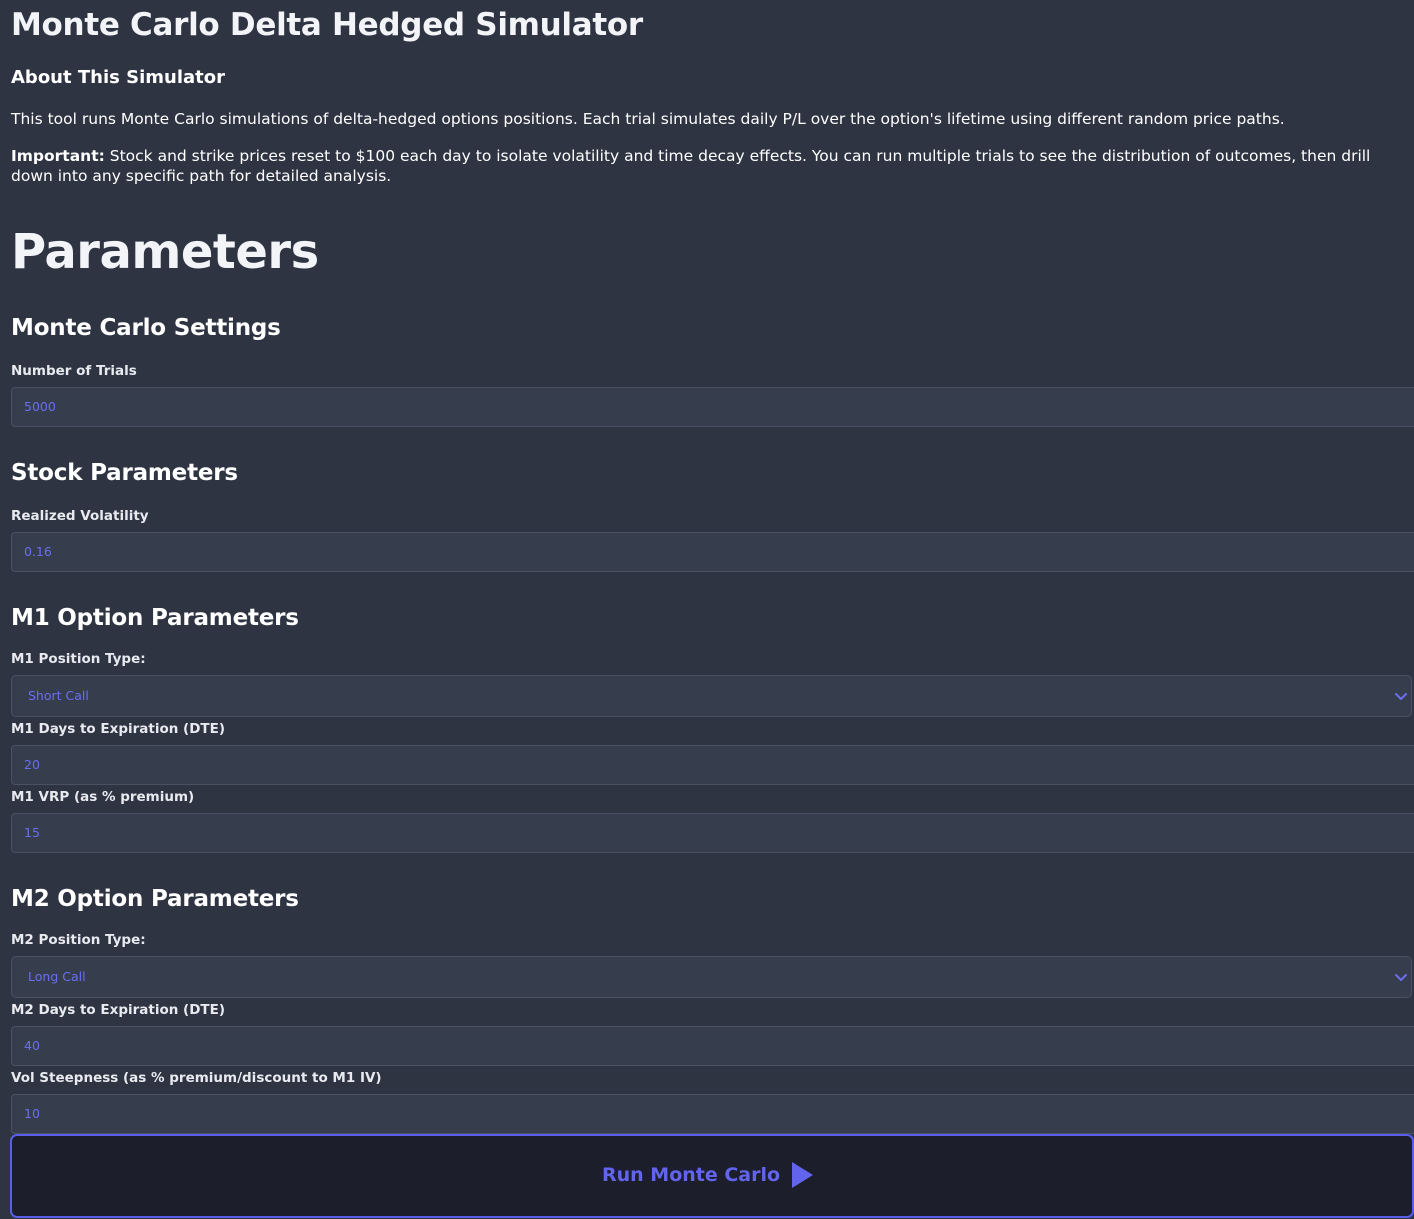 The width and height of the screenshot is (1414, 1219). What do you see at coordinates (165, 252) in the screenshot?
I see `parameters-heading: Parameters` at bounding box center [165, 252].